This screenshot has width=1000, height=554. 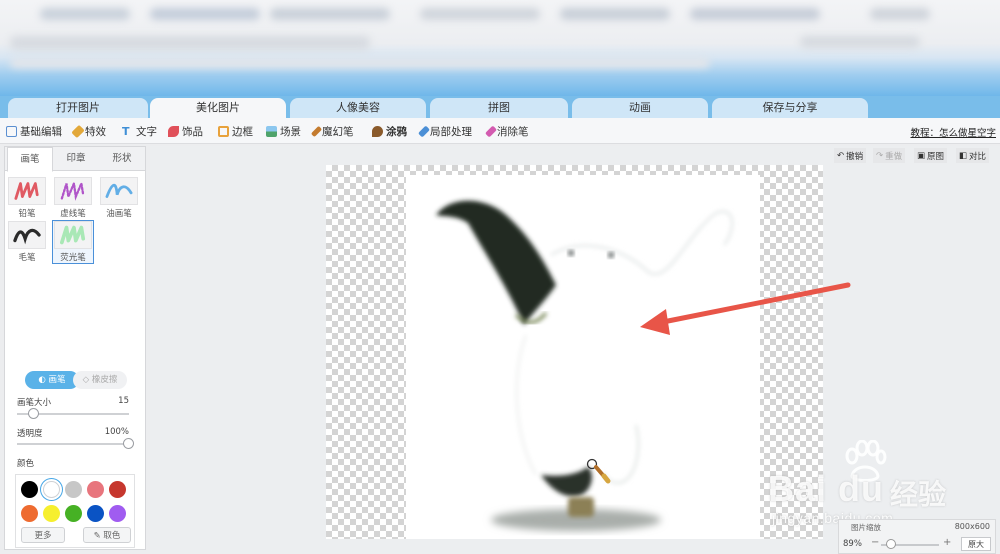 What do you see at coordinates (377, 131) in the screenshot?
I see `doodle-brush-icon` at bounding box center [377, 131].